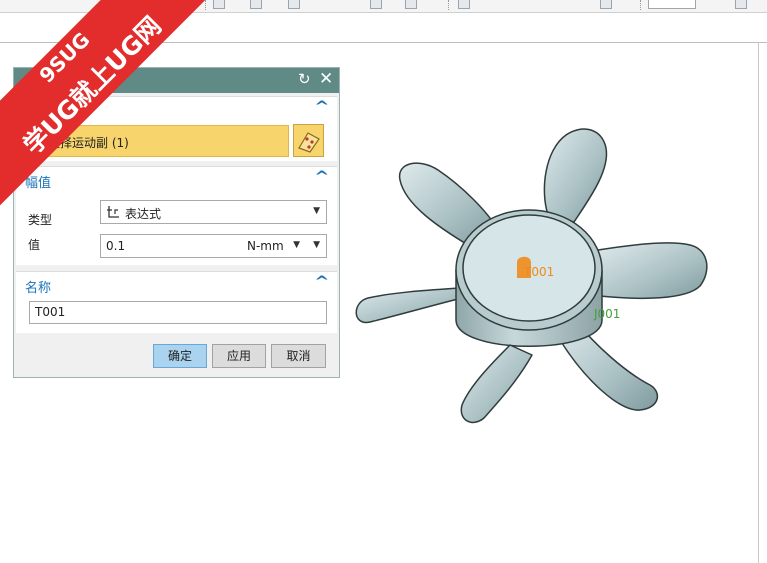 This screenshot has width=767, height=563. What do you see at coordinates (213, 246) in the screenshot?
I see `value-field: 0.1 N-mm ▼ ▼` at bounding box center [213, 246].